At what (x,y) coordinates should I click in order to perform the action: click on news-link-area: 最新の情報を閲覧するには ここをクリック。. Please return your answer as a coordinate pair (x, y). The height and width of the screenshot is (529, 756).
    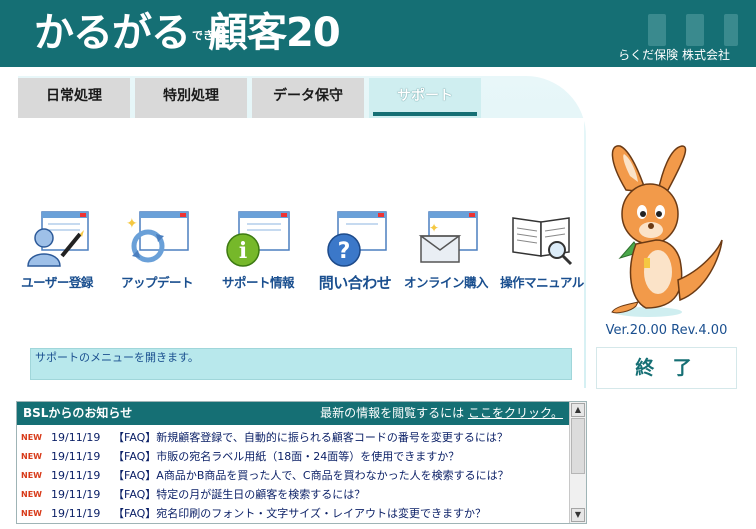
    Looking at the image, I should click on (441, 413).